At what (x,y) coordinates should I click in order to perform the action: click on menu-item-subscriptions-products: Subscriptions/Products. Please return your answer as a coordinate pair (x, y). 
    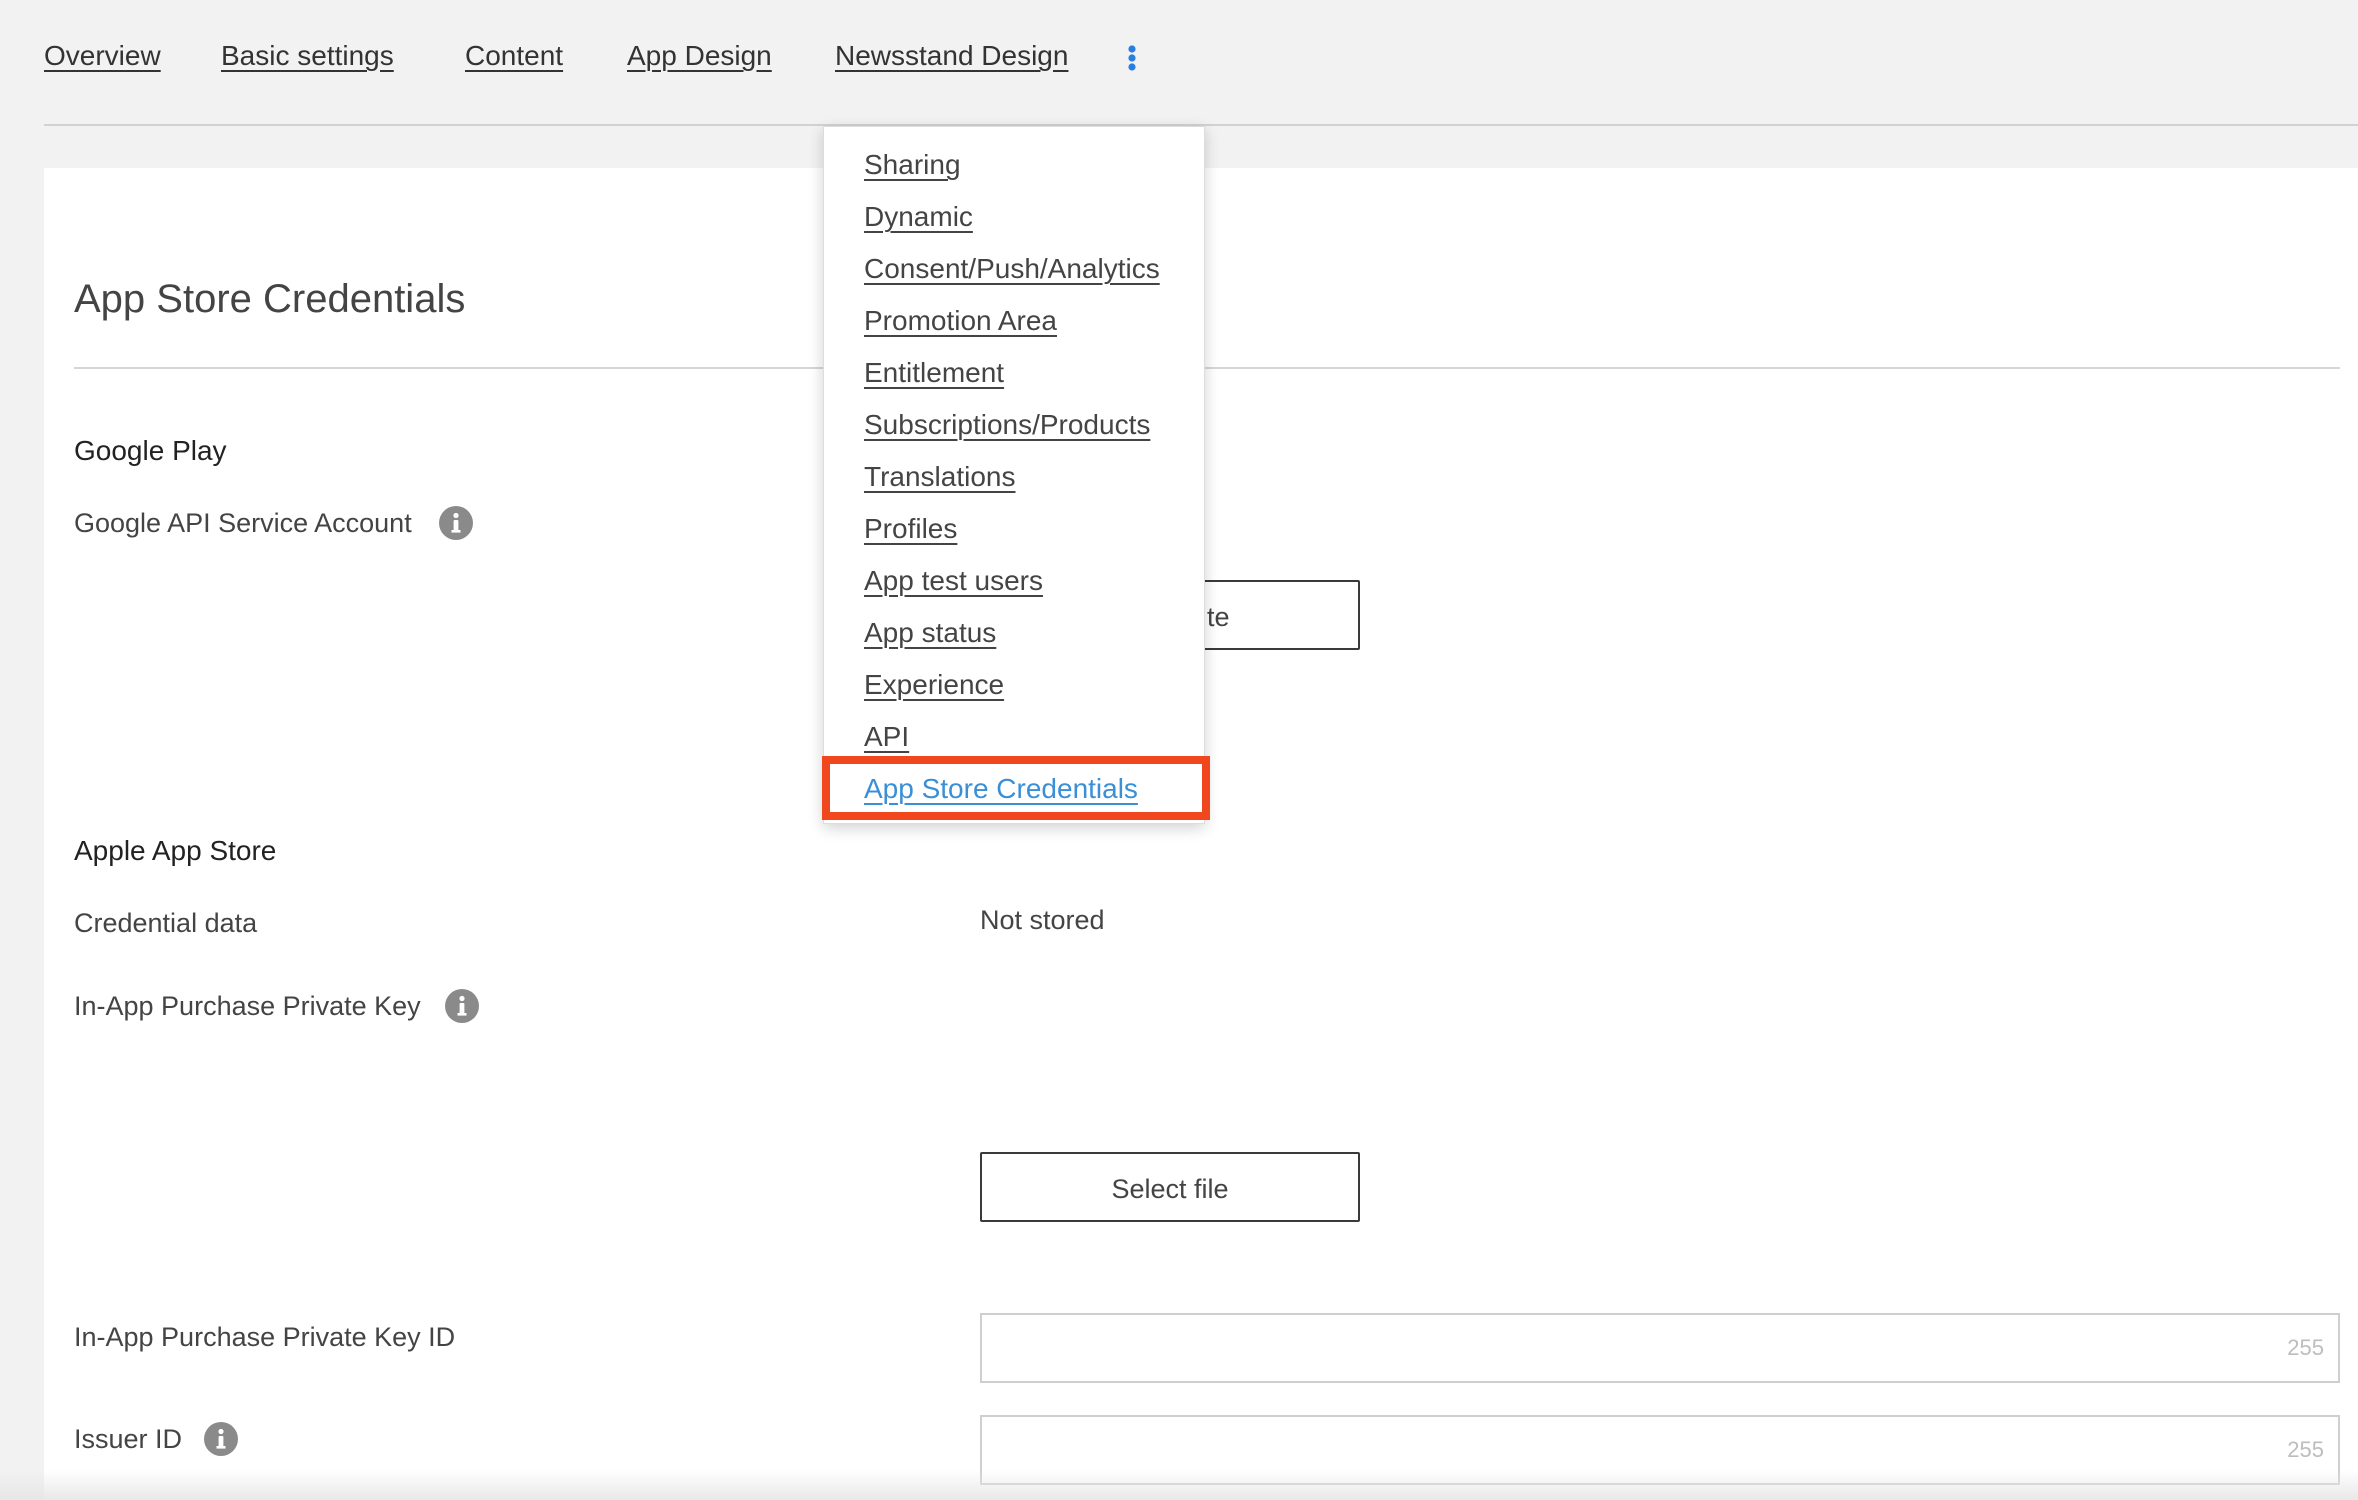
    Looking at the image, I should click on (1014, 425).